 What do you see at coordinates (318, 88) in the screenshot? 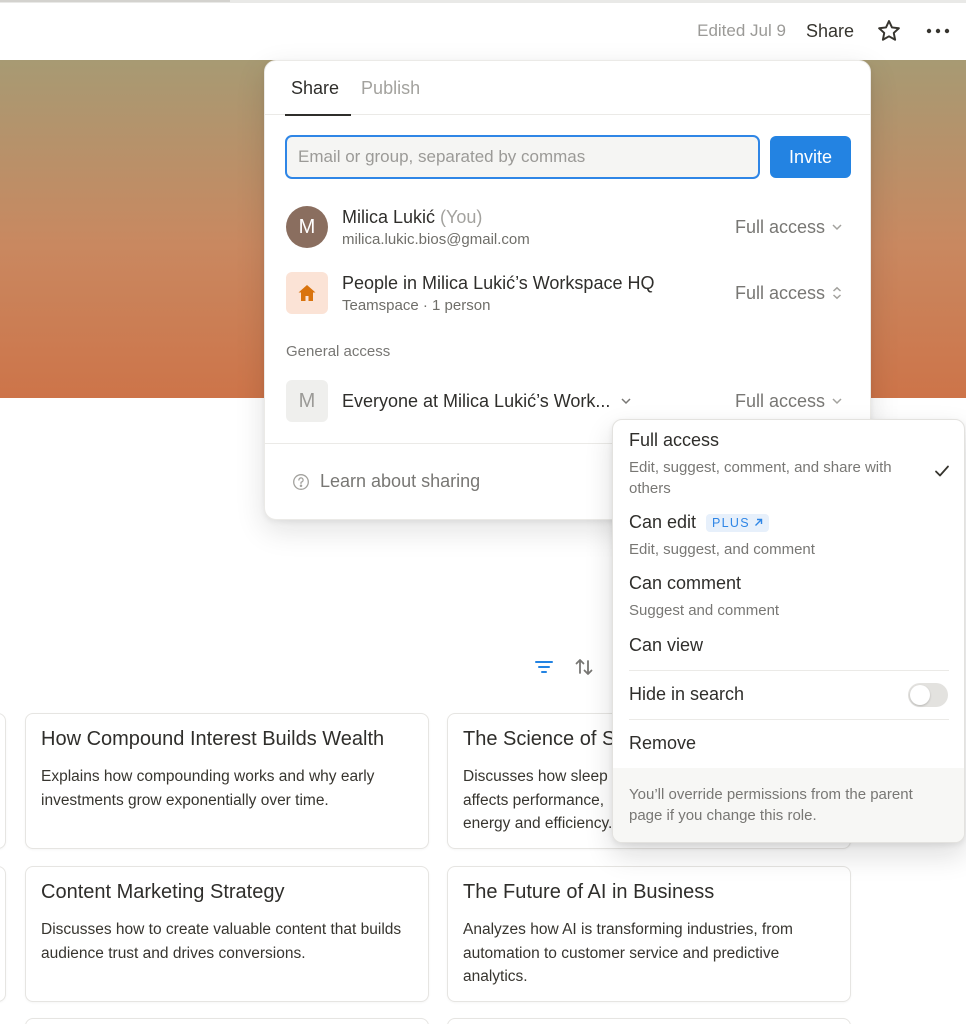
I see `tab-share: Share` at bounding box center [318, 88].